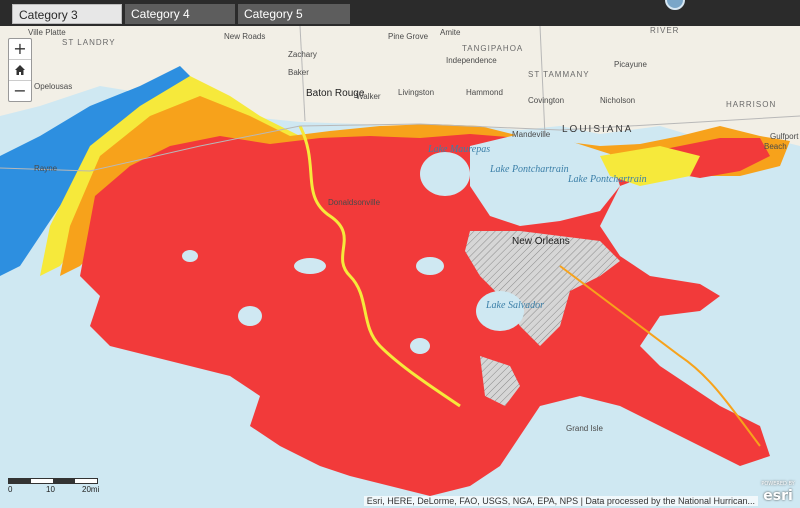 Image resolution: width=800 pixels, height=508 pixels. I want to click on label-new-orleans: New Orleans, so click(541, 241).